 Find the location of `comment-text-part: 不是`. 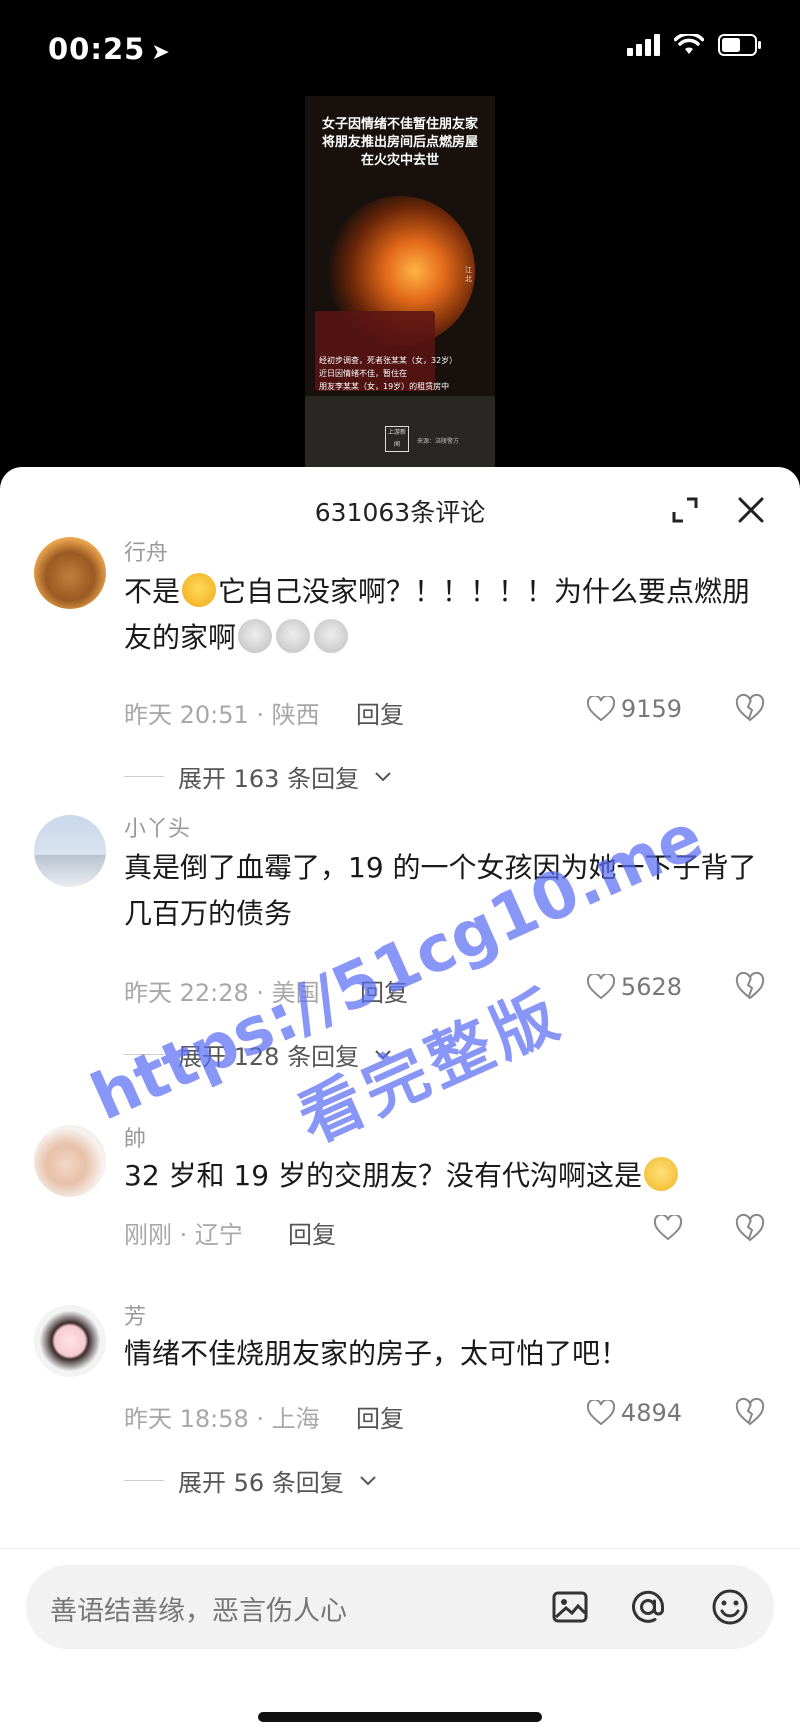

comment-text-part: 不是 is located at coordinates (152, 591).